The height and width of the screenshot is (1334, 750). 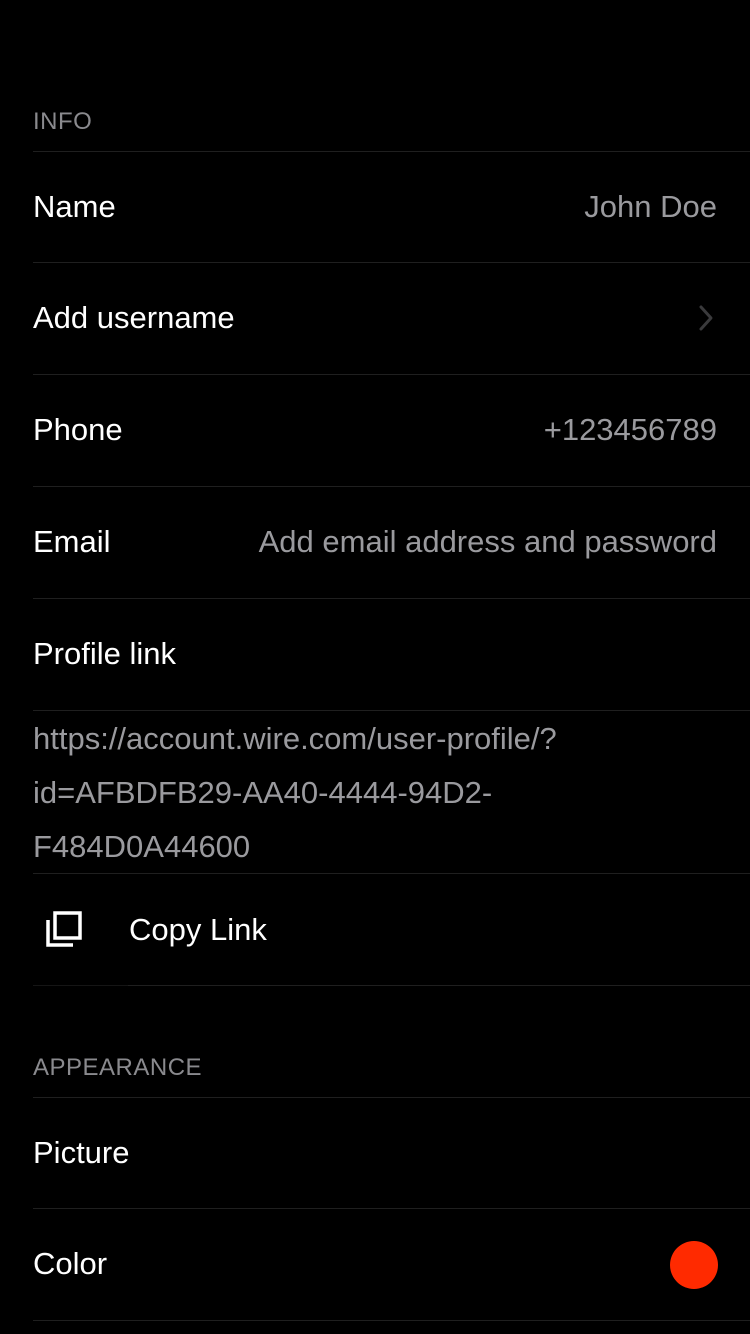 I want to click on appearance-section-header: APPEARANCE, so click(x=118, y=1067).